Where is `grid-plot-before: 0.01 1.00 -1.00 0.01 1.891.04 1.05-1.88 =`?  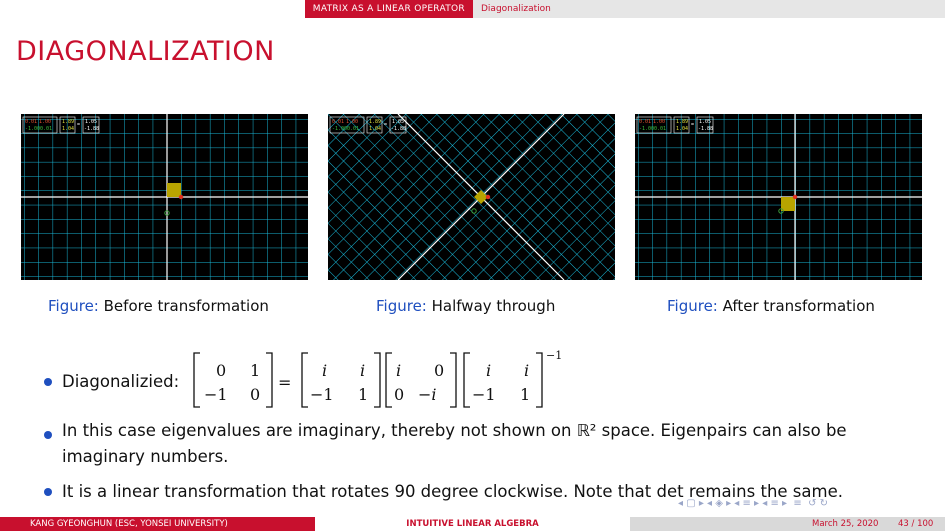 grid-plot-before: 0.01 1.00 -1.00 0.01 1.891.04 1.05-1.88 = is located at coordinates (164, 197).